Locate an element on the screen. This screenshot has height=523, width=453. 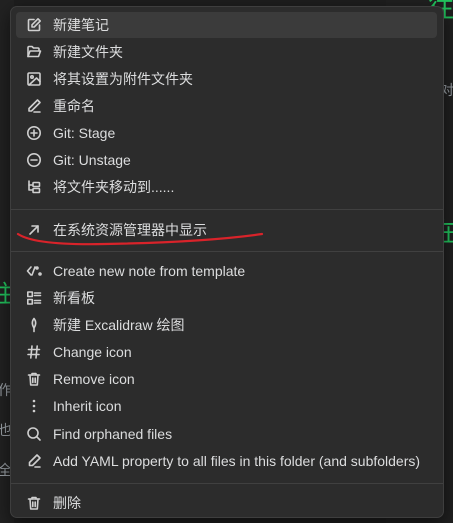
menu-item-new-kanban: 新看板 is located at coordinates (226, 298).